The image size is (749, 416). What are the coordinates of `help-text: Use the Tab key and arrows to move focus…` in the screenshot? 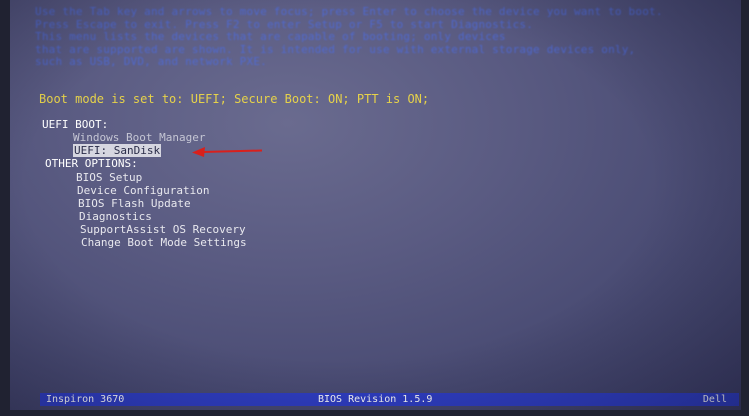 It's located at (385, 37).